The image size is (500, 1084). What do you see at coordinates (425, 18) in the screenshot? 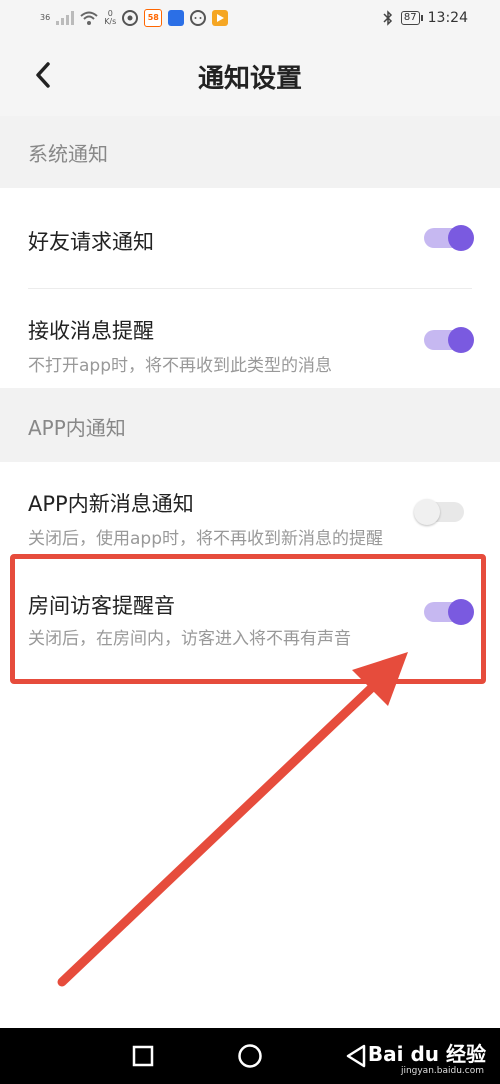
I see `status-right: 87 13:24` at bounding box center [425, 18].